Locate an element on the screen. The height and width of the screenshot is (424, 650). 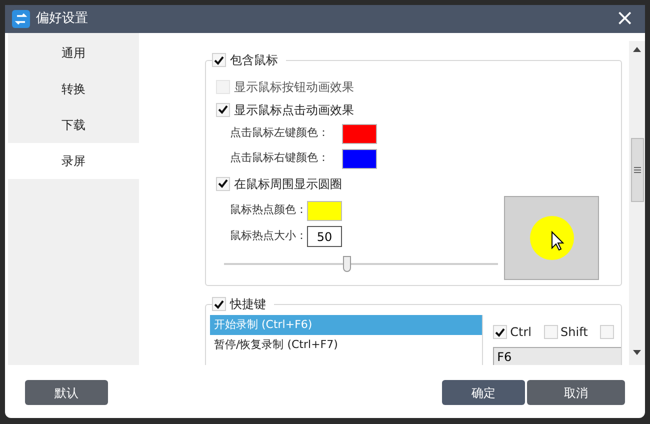
option-label: 显示鼠标按钮动画效果 is located at coordinates (294, 87).